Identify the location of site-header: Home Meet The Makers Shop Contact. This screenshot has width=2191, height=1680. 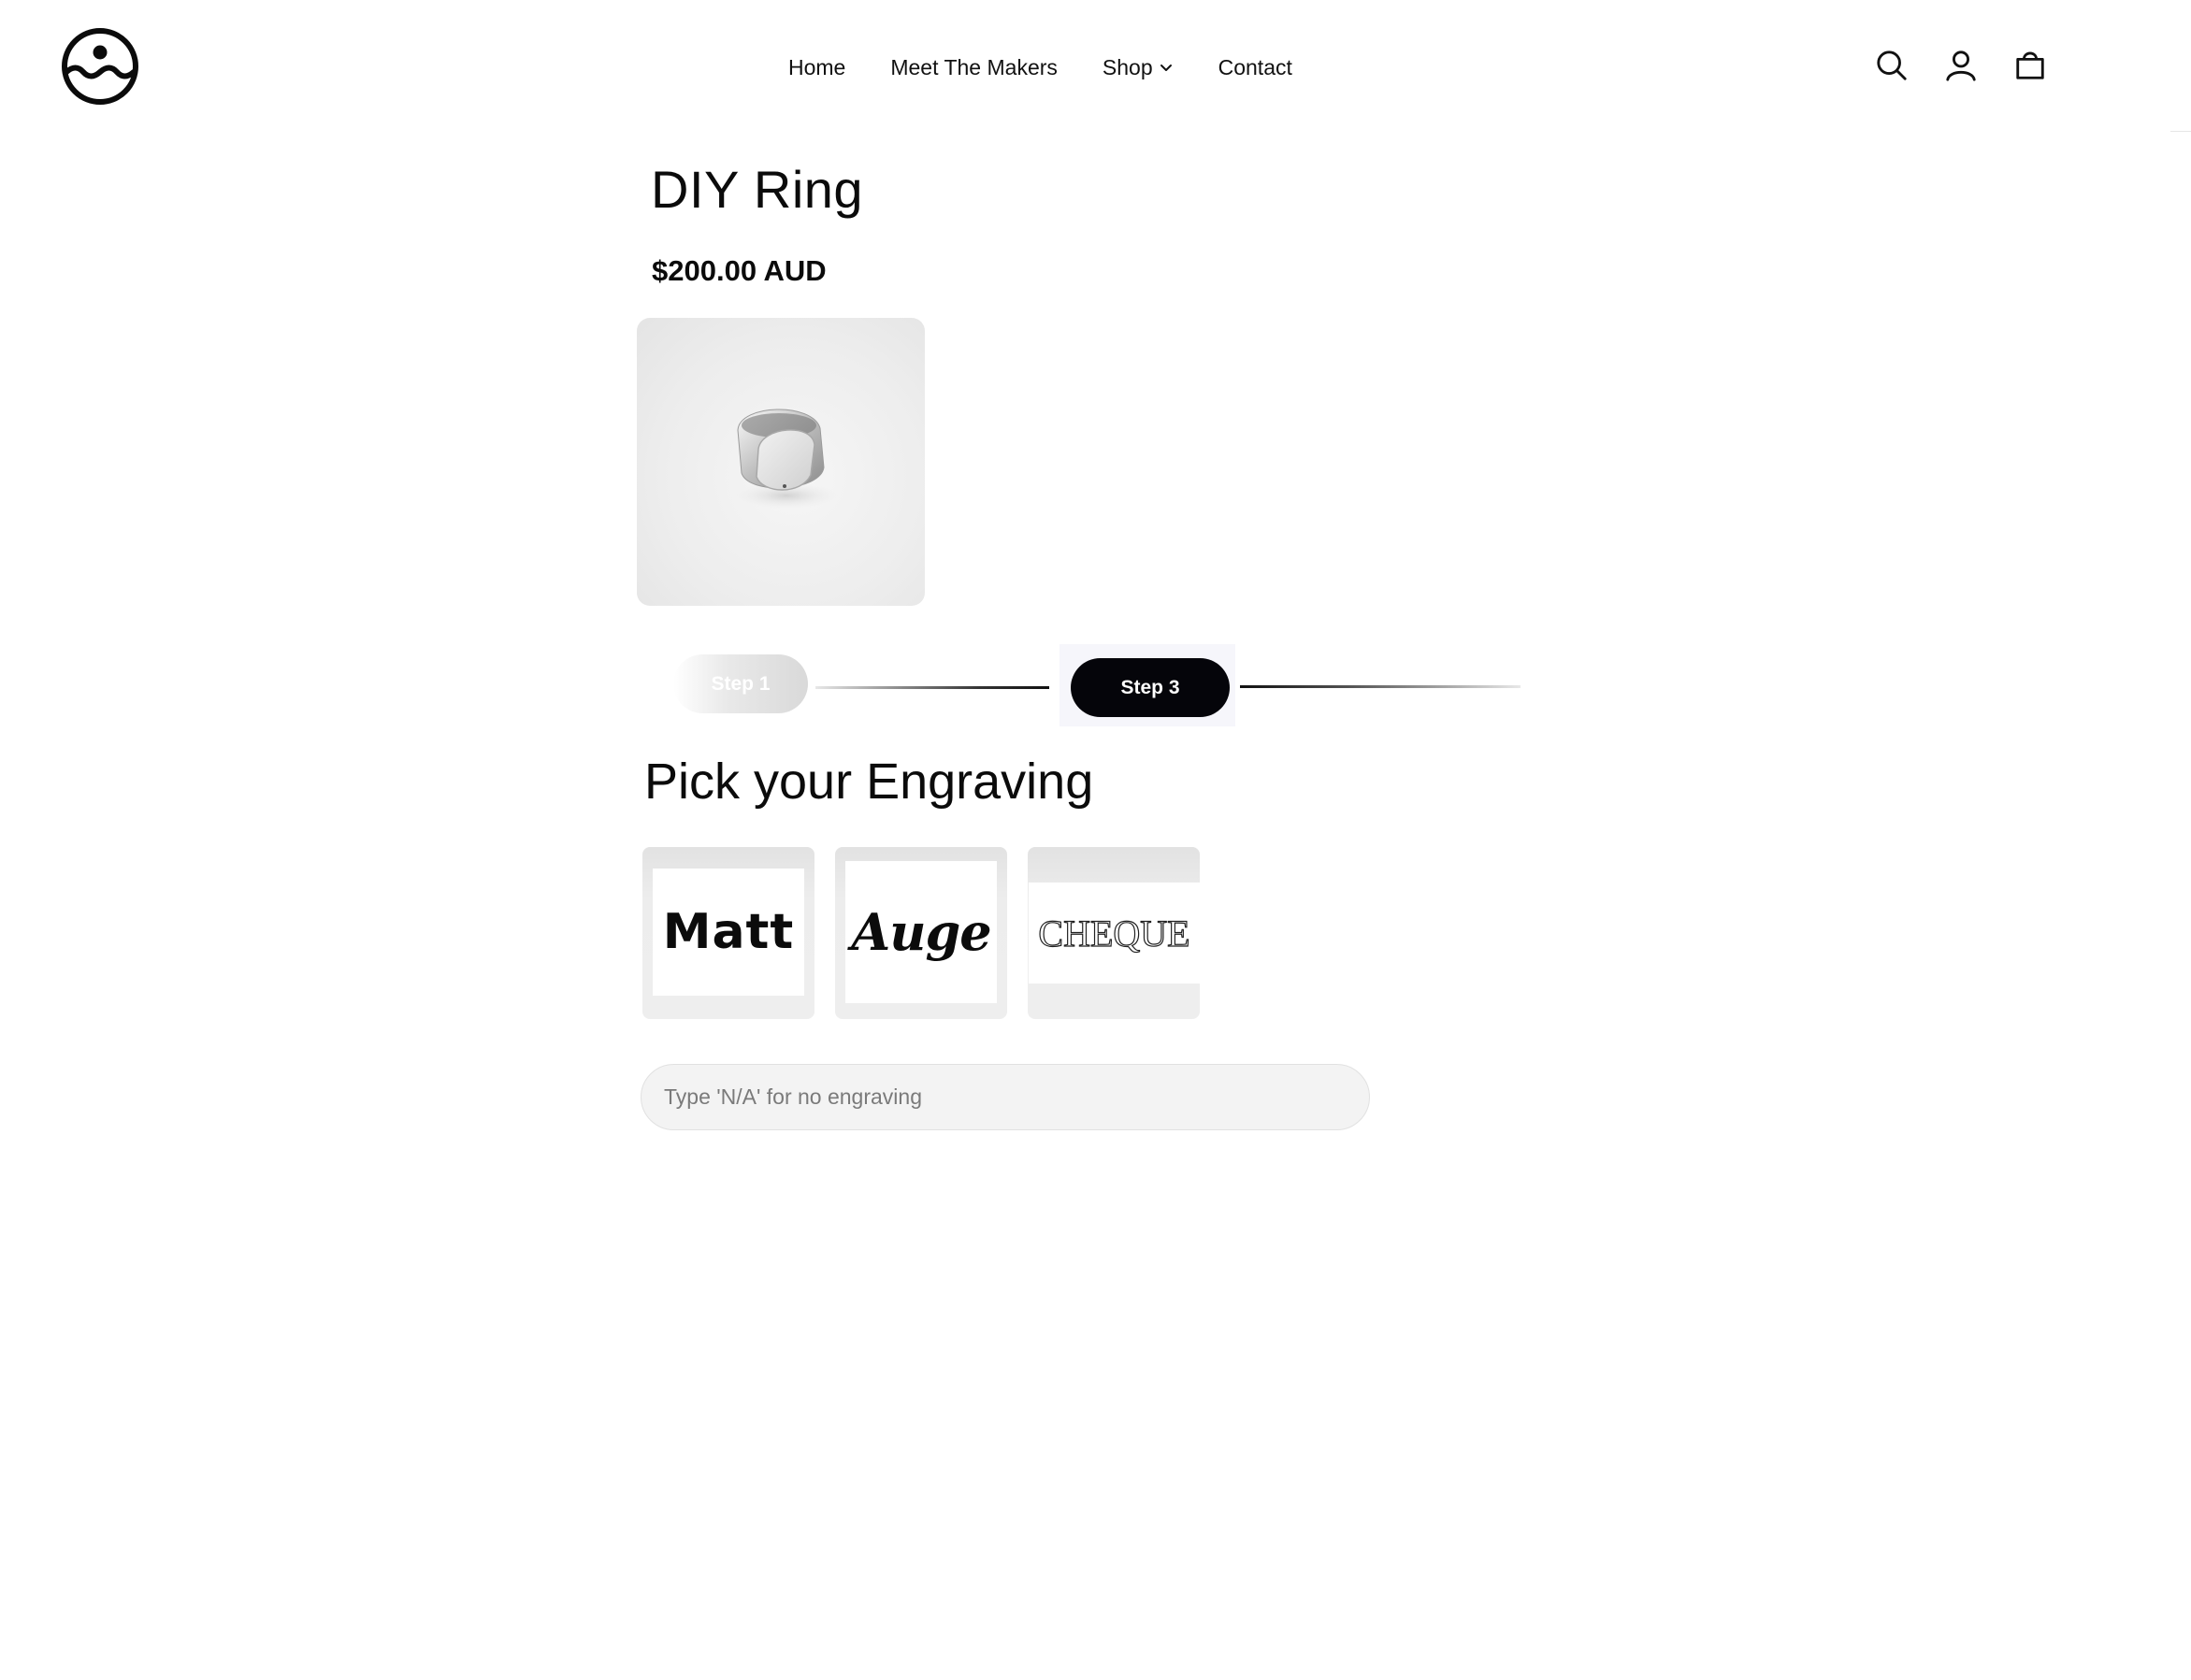
(1095, 66).